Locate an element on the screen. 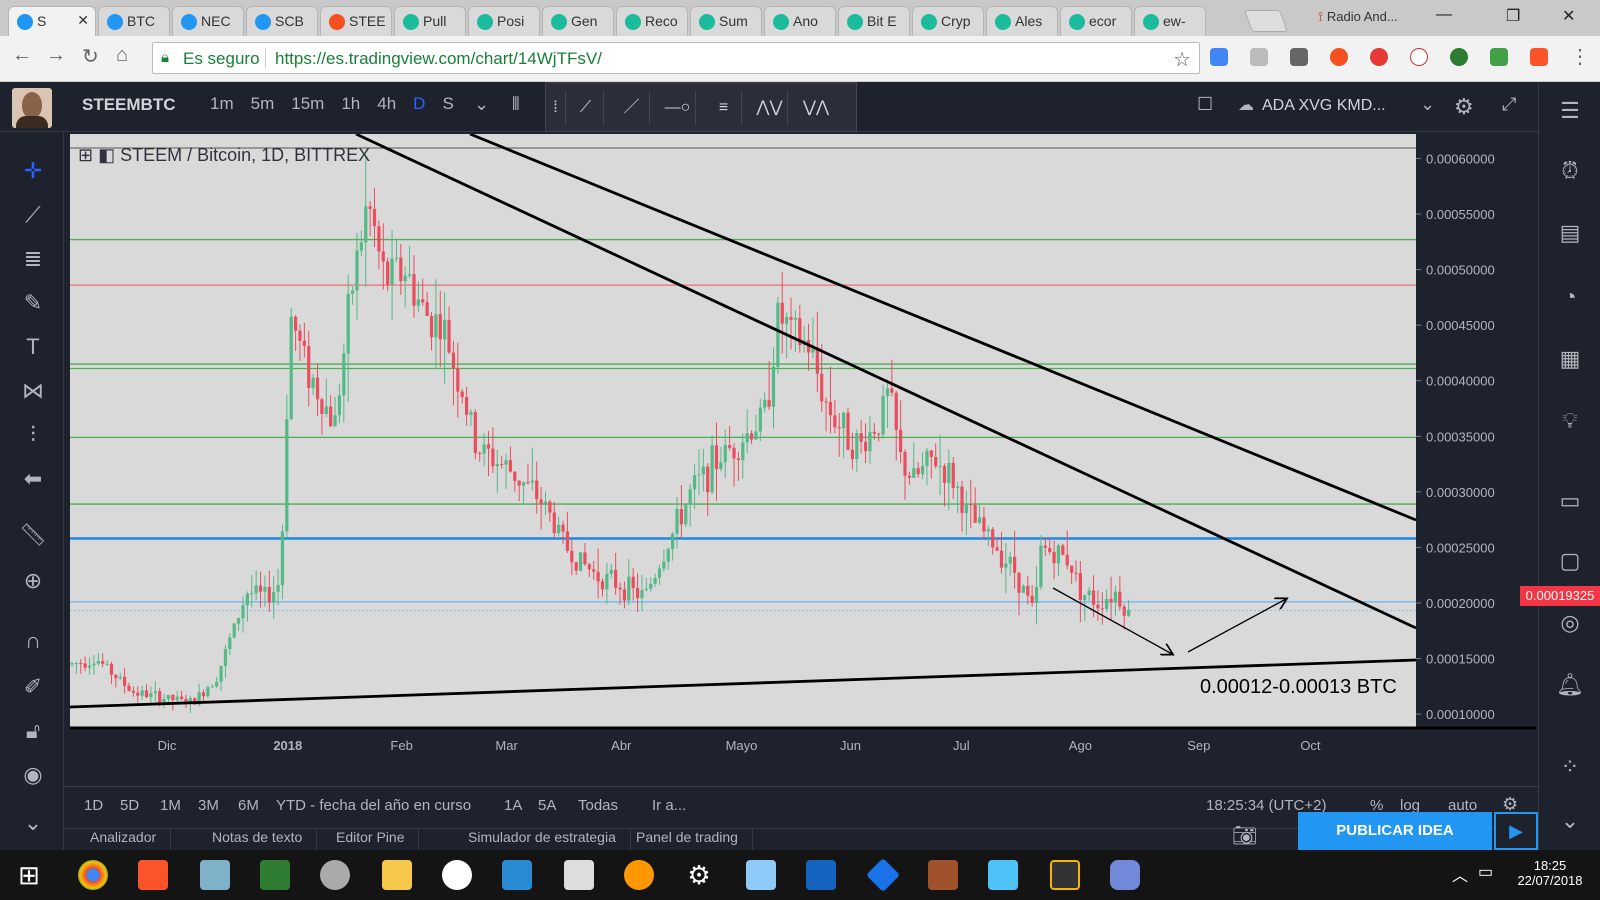  messages-icon: ▢ is located at coordinates (1570, 561).